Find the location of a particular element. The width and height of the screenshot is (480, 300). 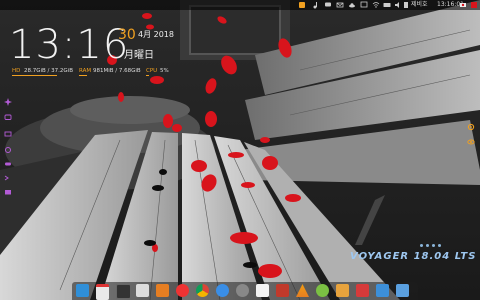

hd-usage-bar is located at coordinates (34, 75).